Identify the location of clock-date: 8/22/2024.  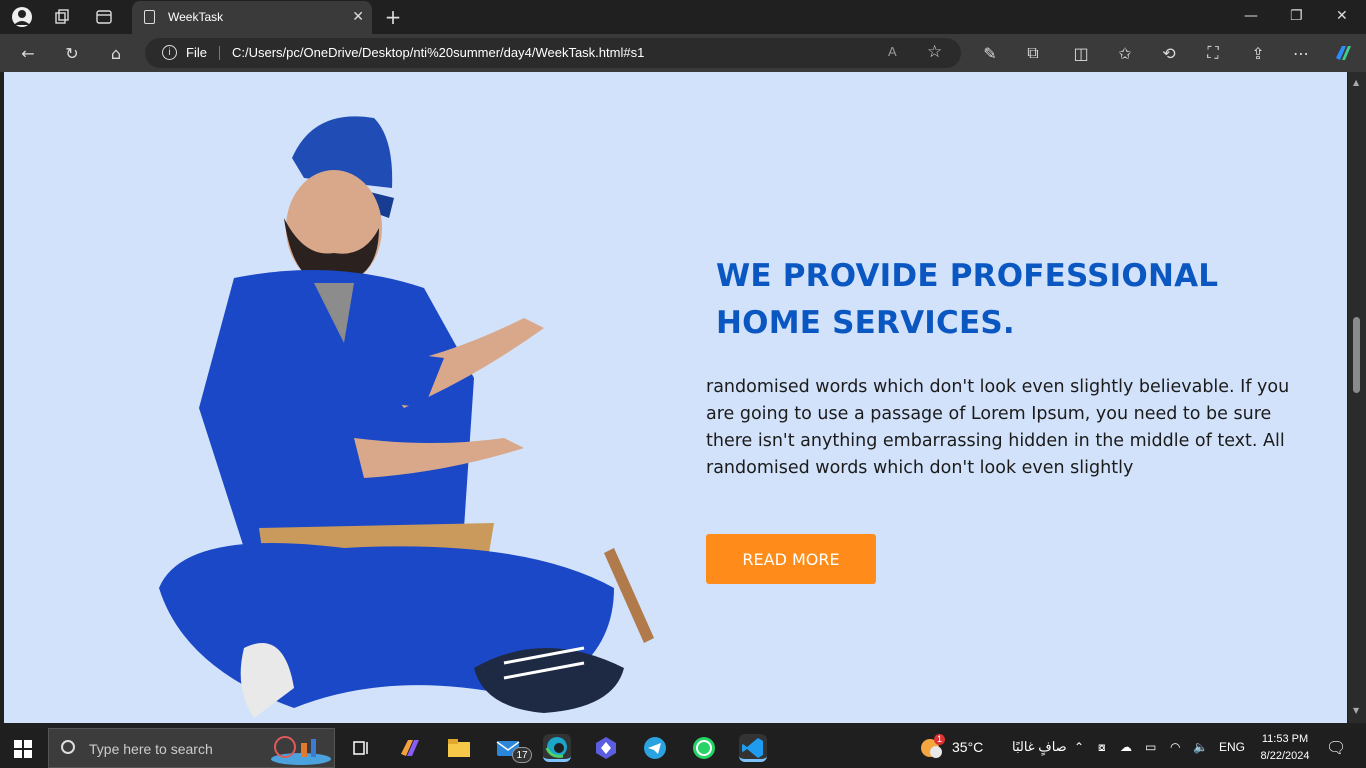
(1285, 756).